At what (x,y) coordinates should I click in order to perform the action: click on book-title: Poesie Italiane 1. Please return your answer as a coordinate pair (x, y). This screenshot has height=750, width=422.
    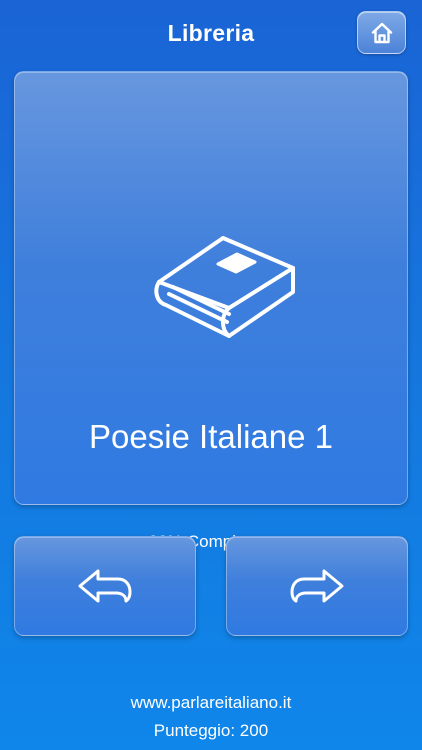
    Looking at the image, I should click on (210, 436).